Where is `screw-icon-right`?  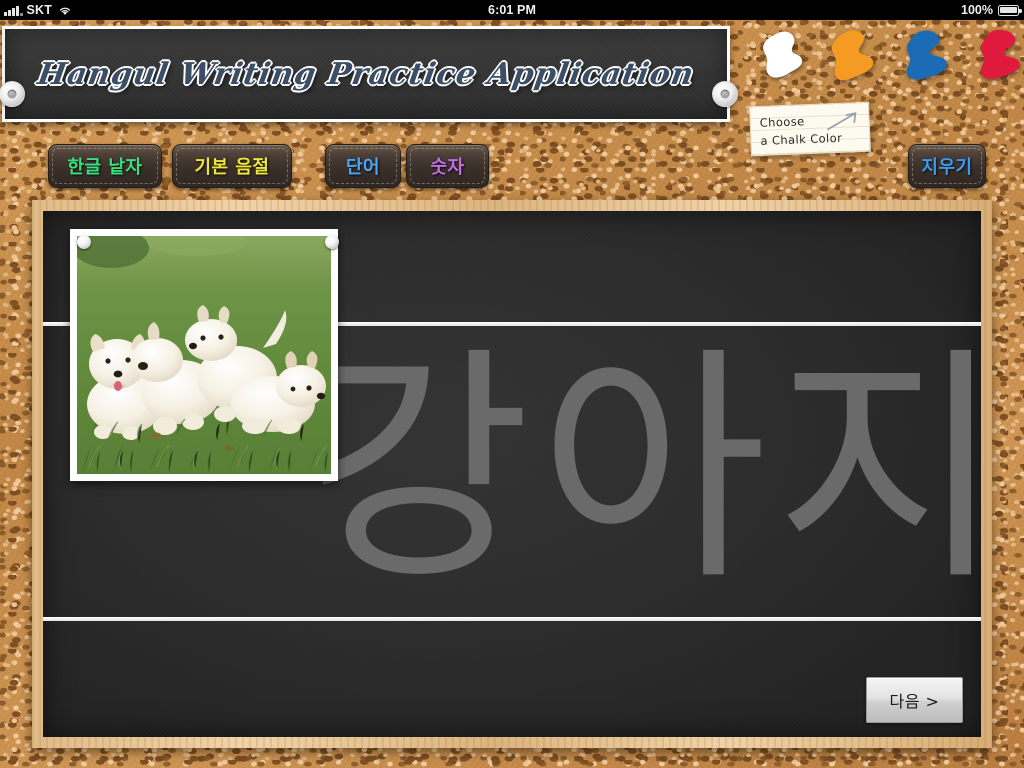 screw-icon-right is located at coordinates (725, 94).